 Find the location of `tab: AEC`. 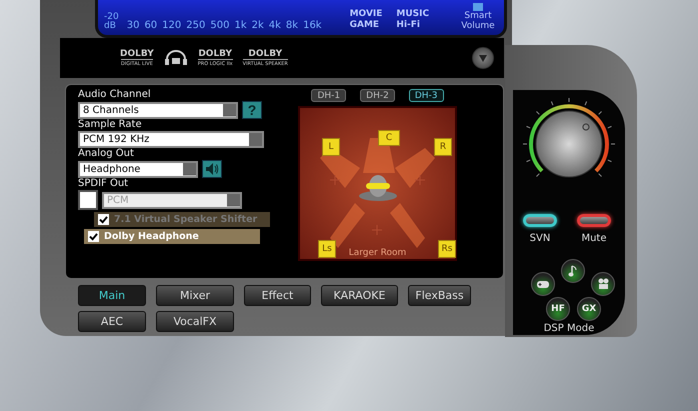

tab: AEC is located at coordinates (112, 321).